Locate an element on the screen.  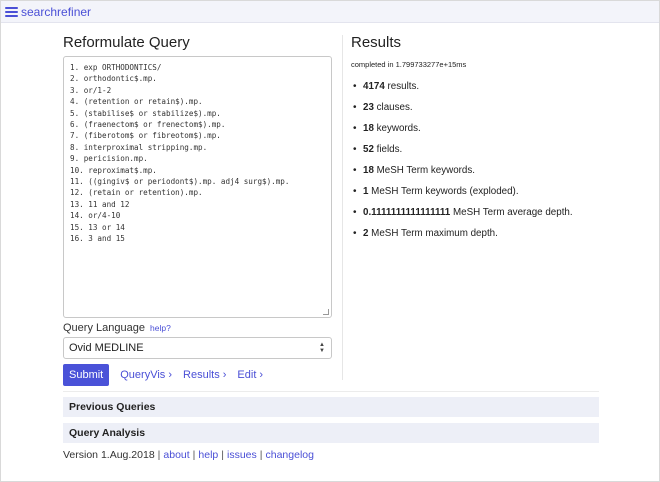
query-line: 9. pericision.mp. is located at coordinates (109, 159).